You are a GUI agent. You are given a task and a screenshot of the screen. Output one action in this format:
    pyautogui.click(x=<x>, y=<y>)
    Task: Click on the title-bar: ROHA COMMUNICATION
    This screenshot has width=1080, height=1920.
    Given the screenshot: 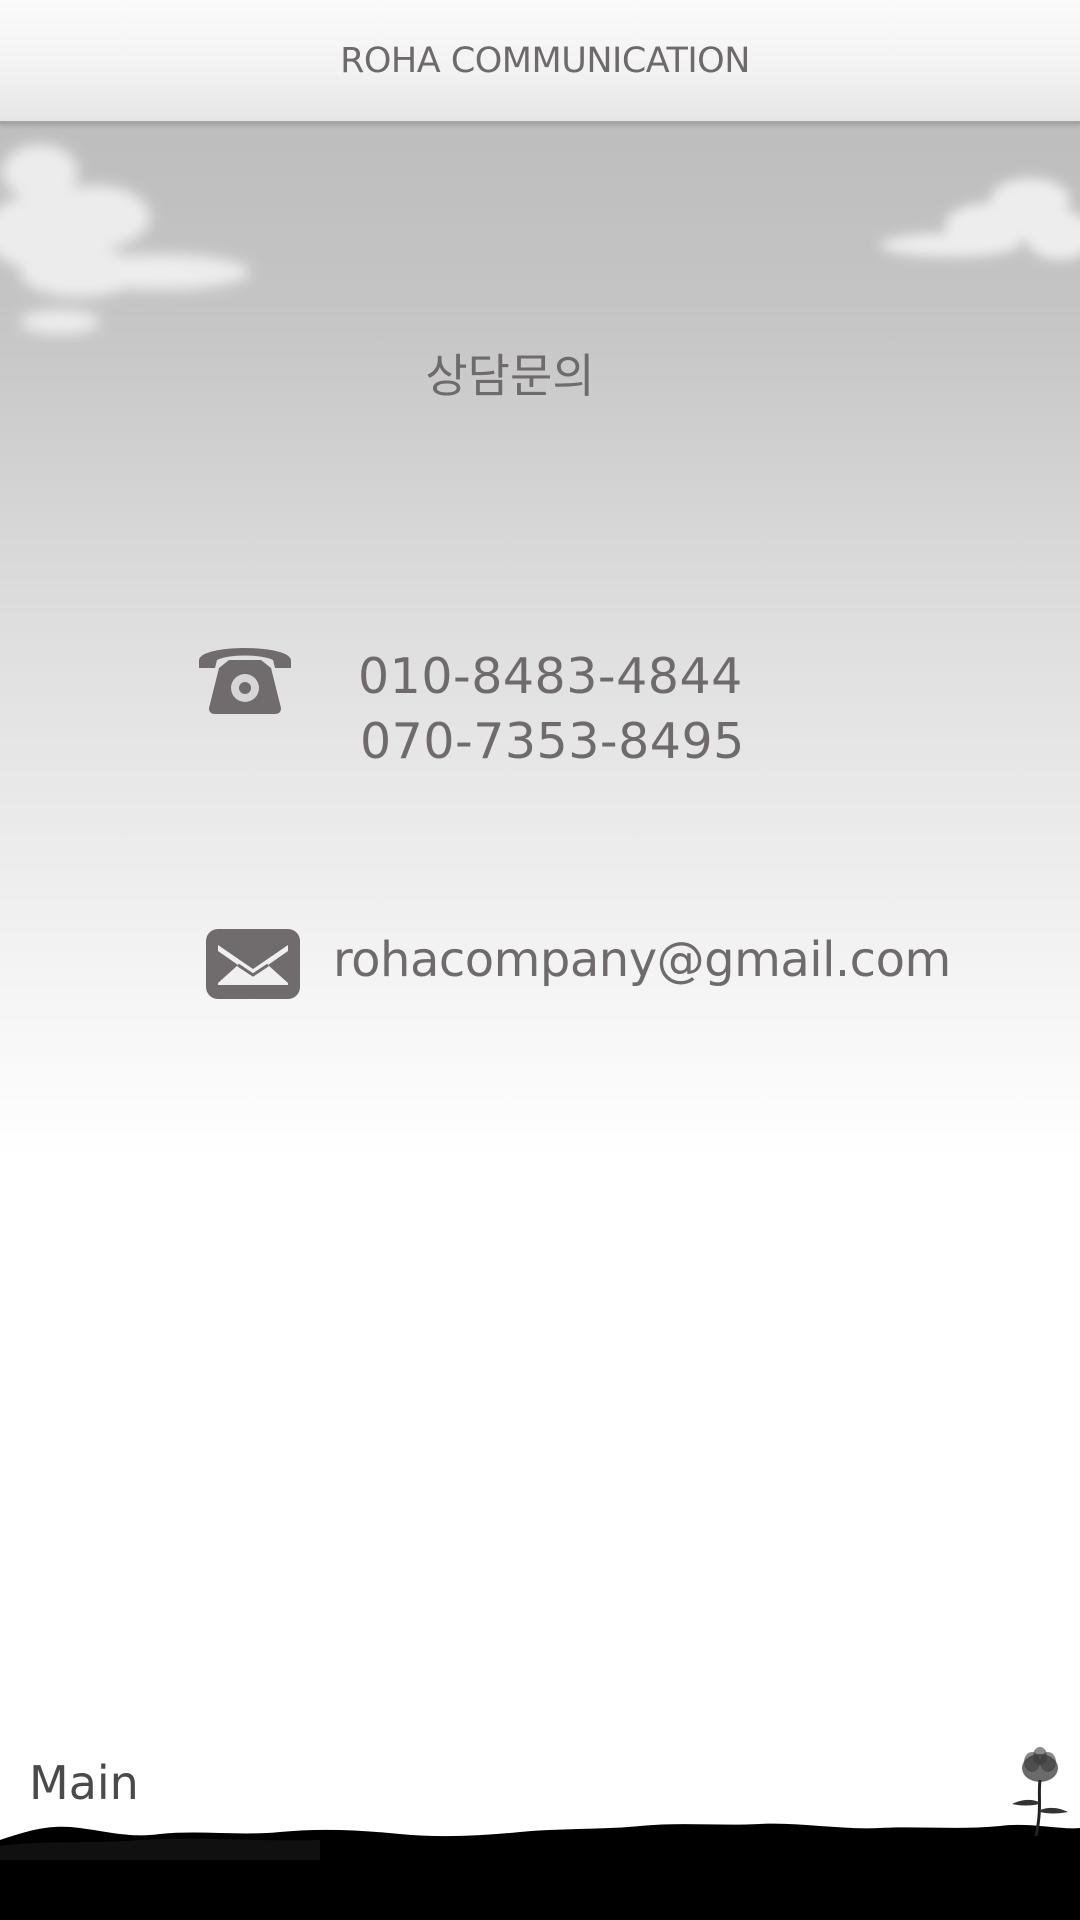 What is the action you would take?
    pyautogui.click(x=540, y=62)
    